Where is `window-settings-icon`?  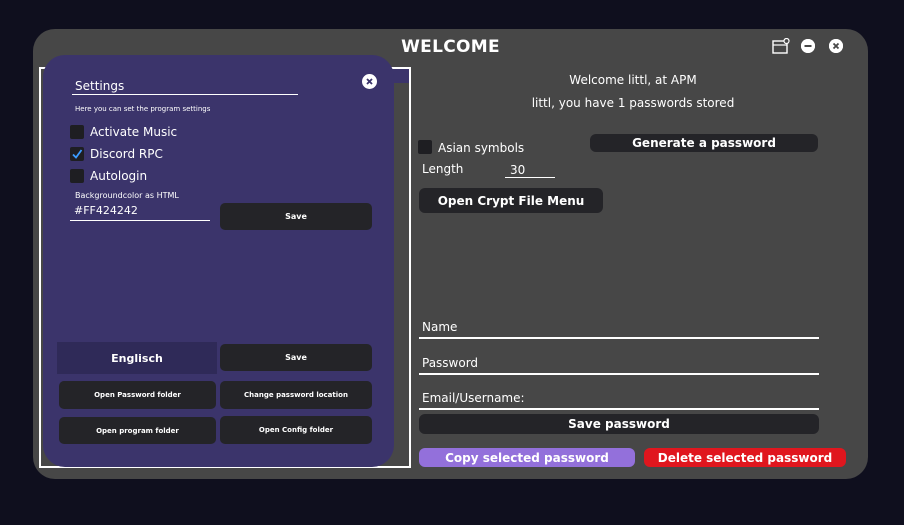
window-settings-icon is located at coordinates (781, 45).